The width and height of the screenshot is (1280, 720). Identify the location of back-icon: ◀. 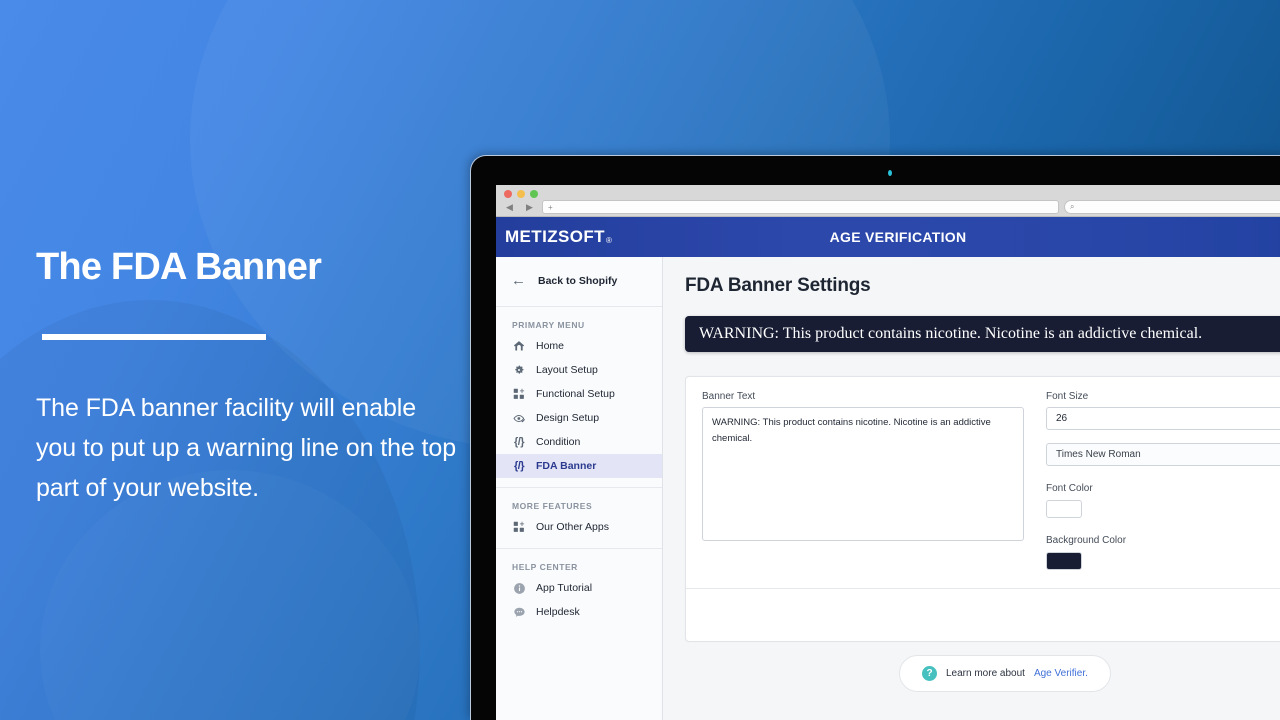
(509, 207).